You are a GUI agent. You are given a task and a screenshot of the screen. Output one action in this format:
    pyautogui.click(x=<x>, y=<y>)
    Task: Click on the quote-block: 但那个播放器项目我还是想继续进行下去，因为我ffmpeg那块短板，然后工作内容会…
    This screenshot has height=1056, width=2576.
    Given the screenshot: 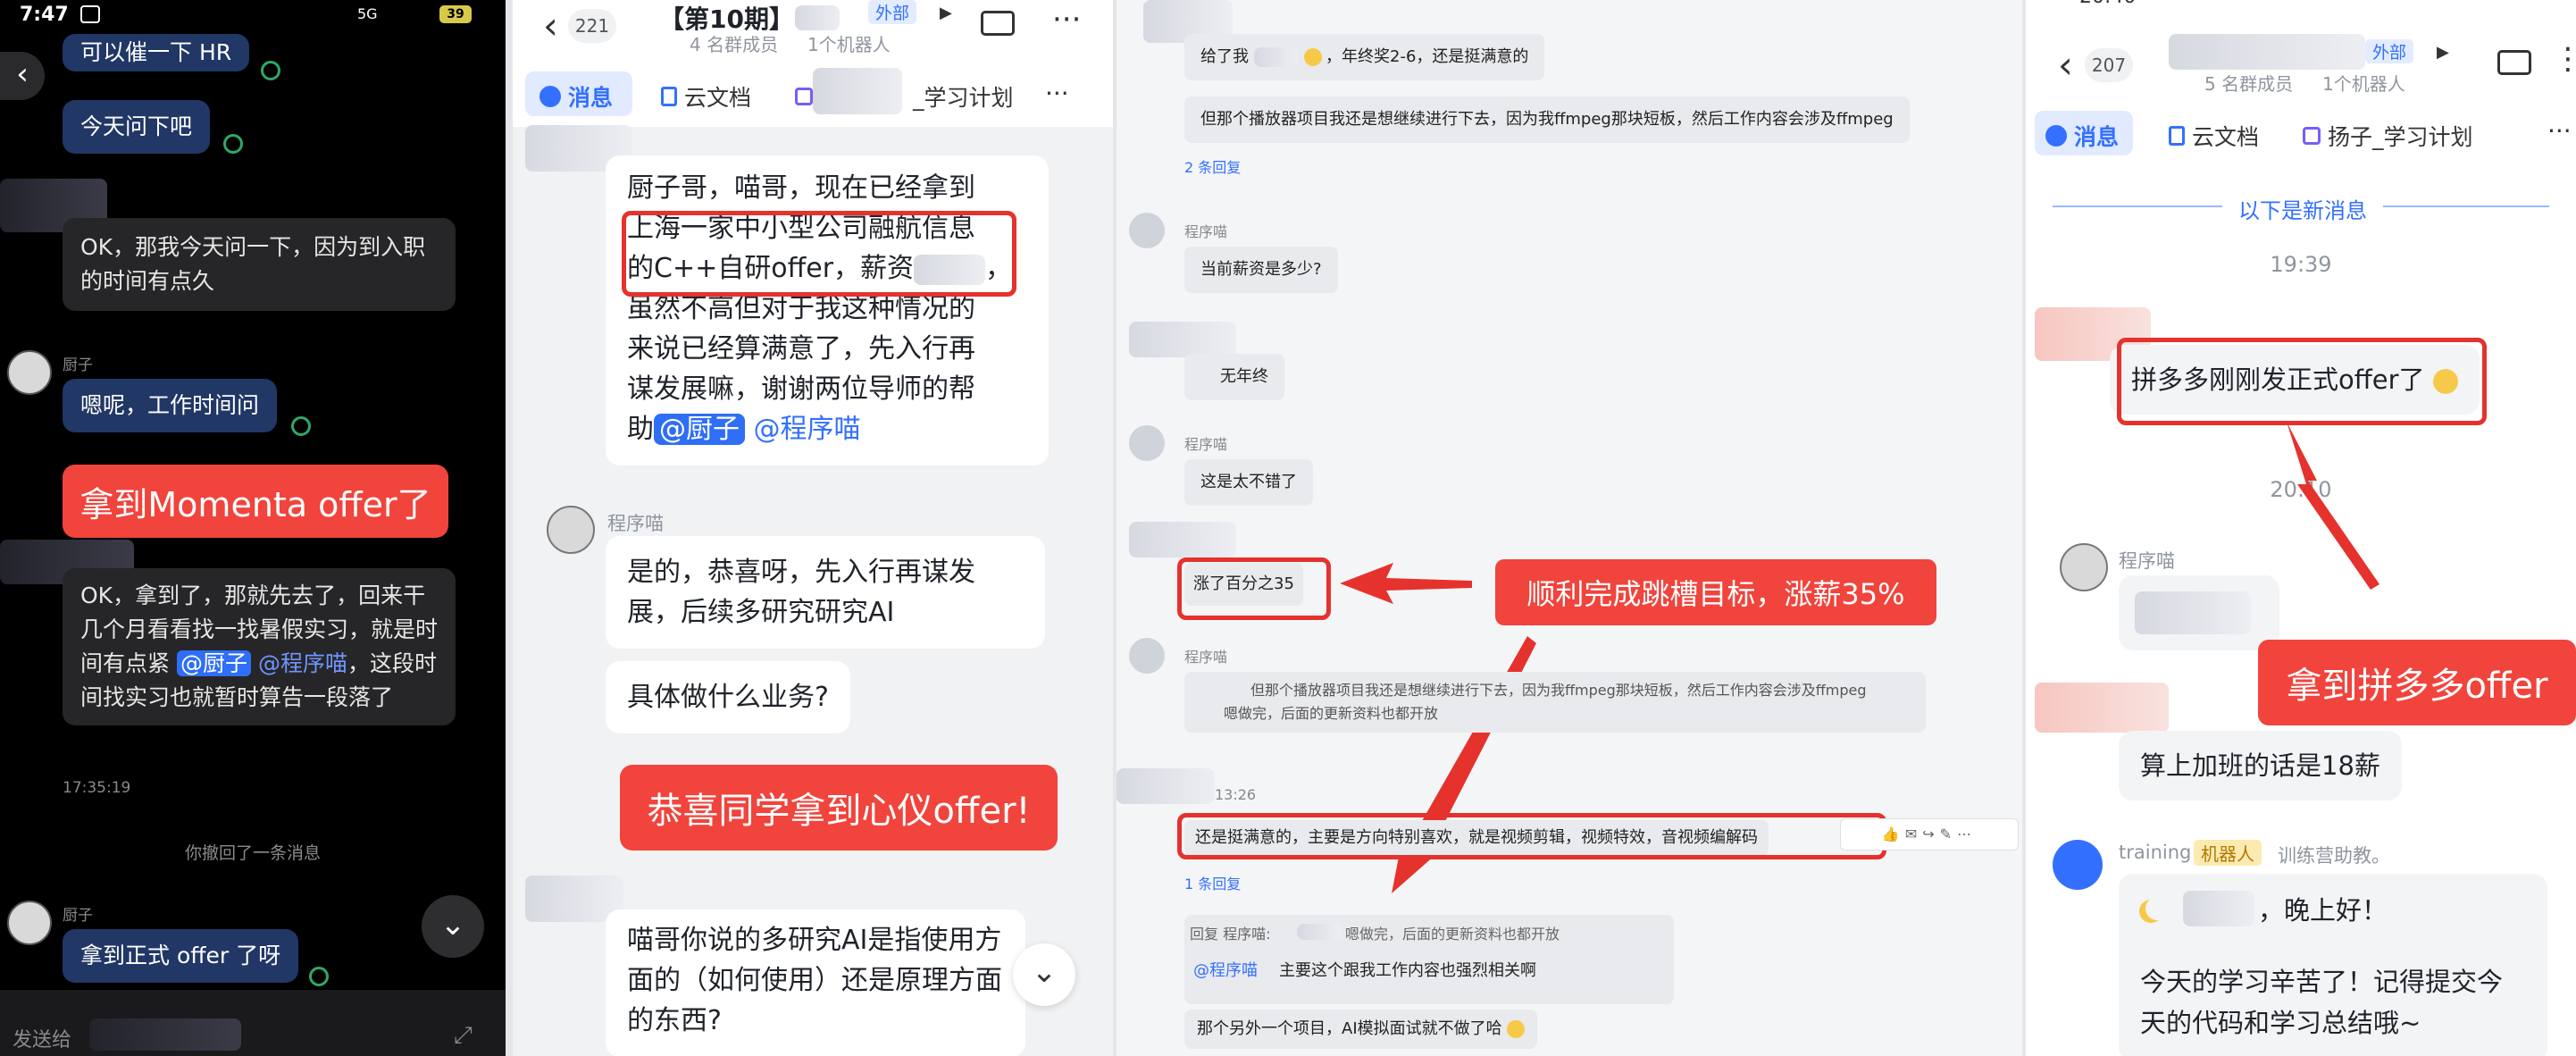 What is the action you would take?
    pyautogui.click(x=1555, y=702)
    